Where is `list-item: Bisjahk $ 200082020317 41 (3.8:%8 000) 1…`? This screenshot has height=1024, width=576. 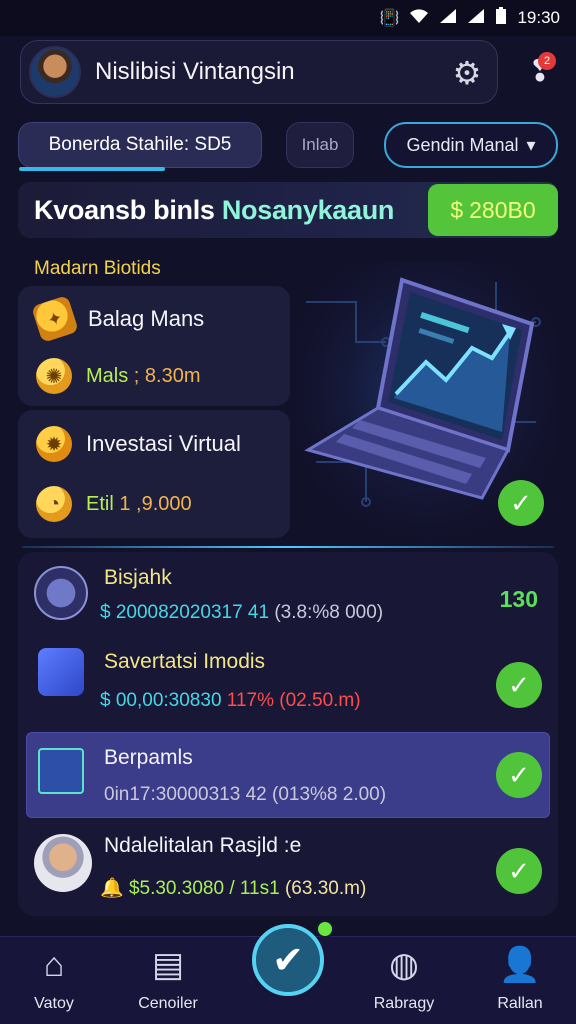 list-item: Bisjahk $ 200082020317 41 (3.8:%8 000) 1… is located at coordinates (288, 594).